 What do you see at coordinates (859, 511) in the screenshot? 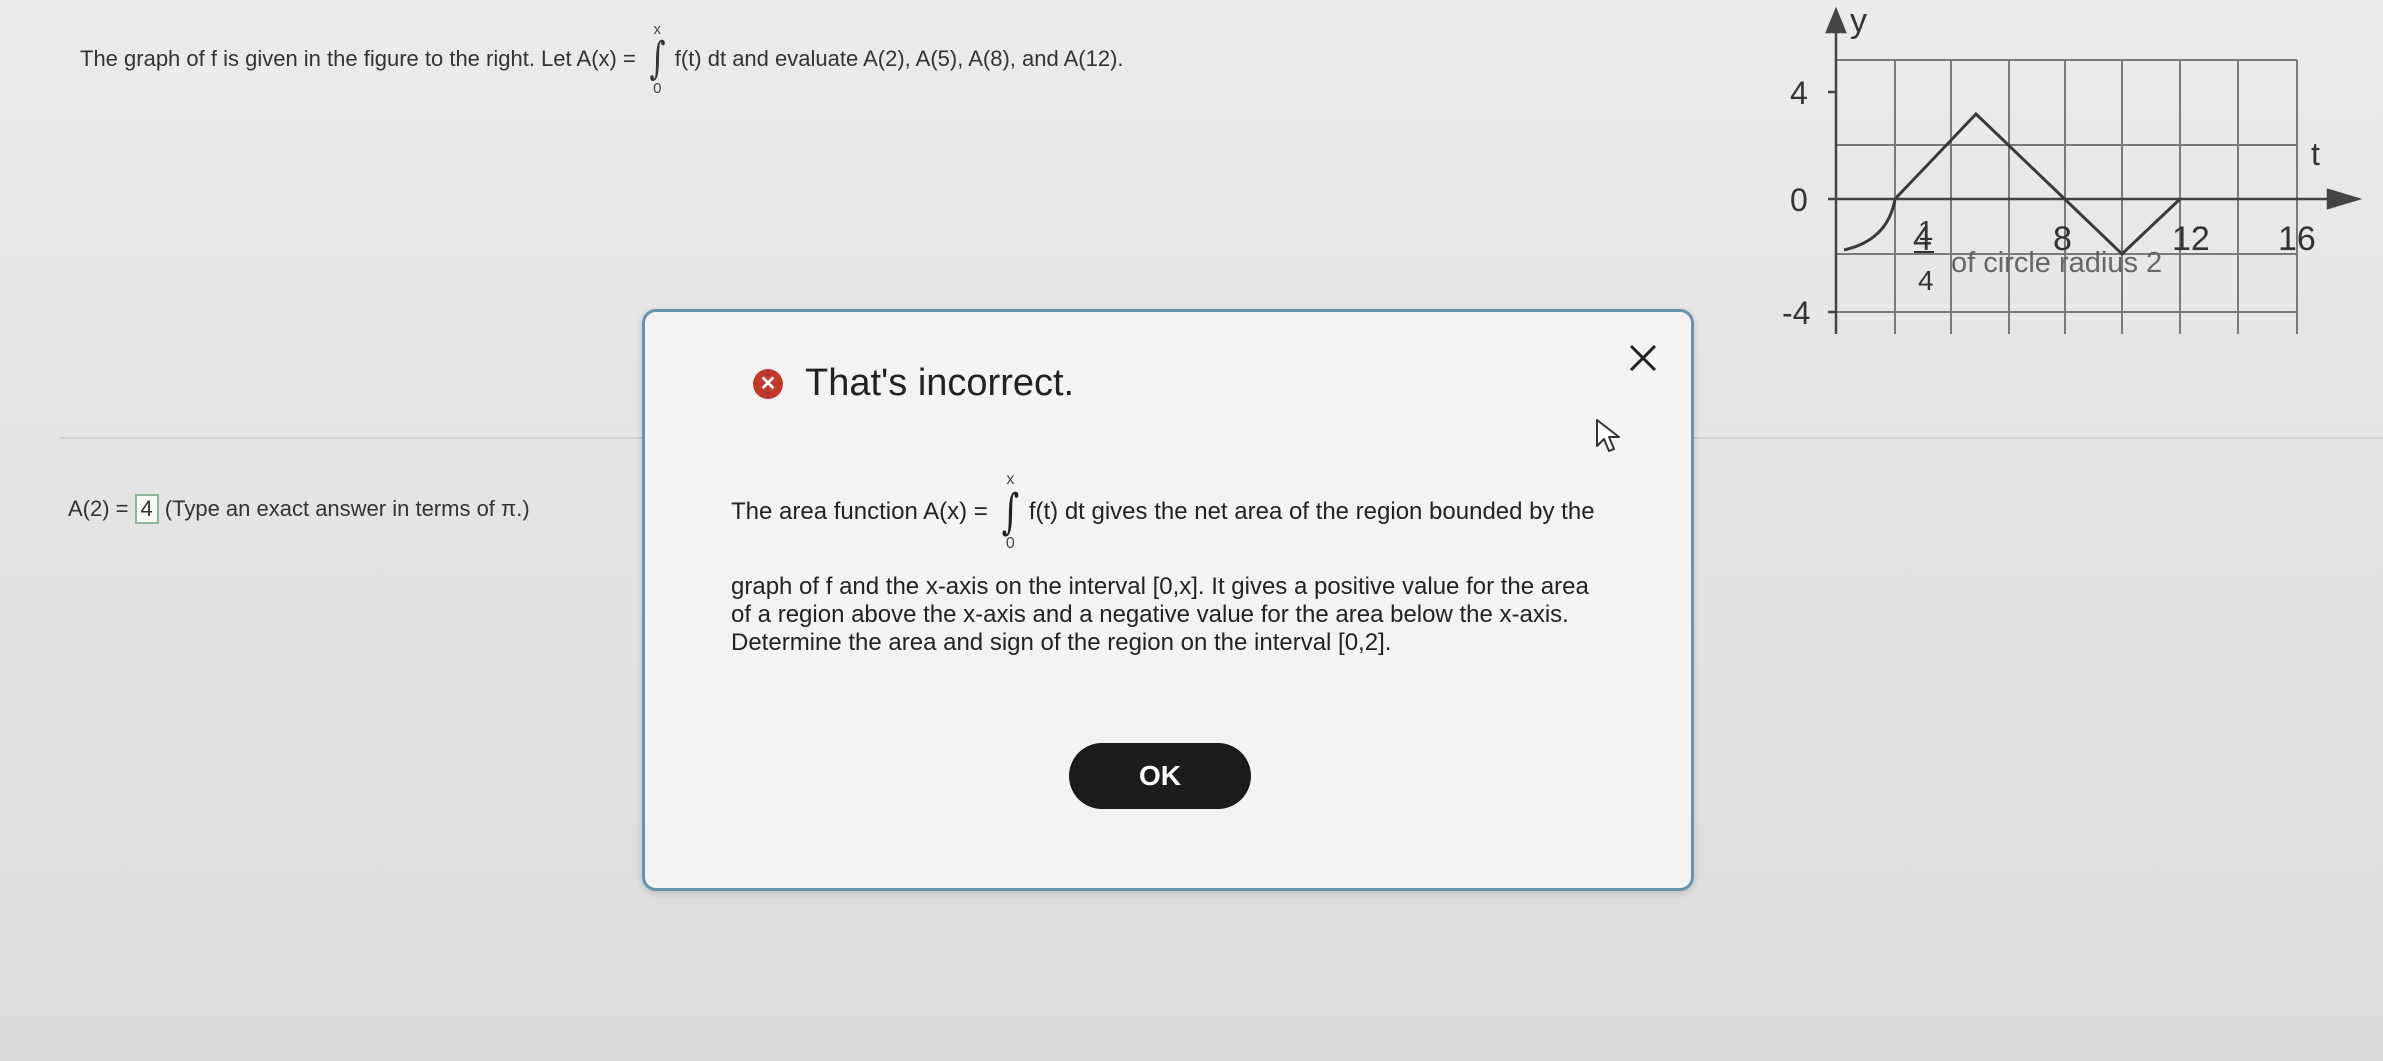
I see `dialog-body-prefix: The area function A(x) =` at bounding box center [859, 511].